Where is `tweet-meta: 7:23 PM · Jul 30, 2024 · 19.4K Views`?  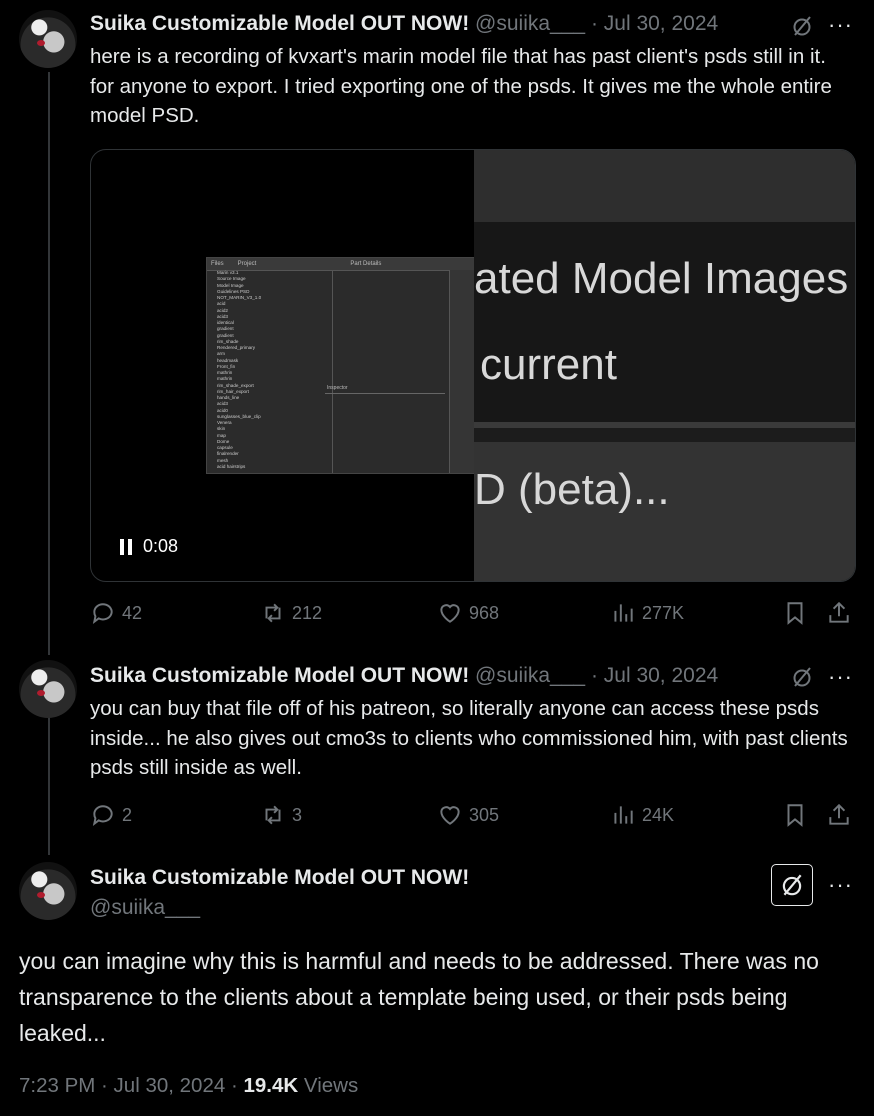 tweet-meta: 7:23 PM · Jul 30, 2024 · 19.4K Views is located at coordinates (188, 1086).